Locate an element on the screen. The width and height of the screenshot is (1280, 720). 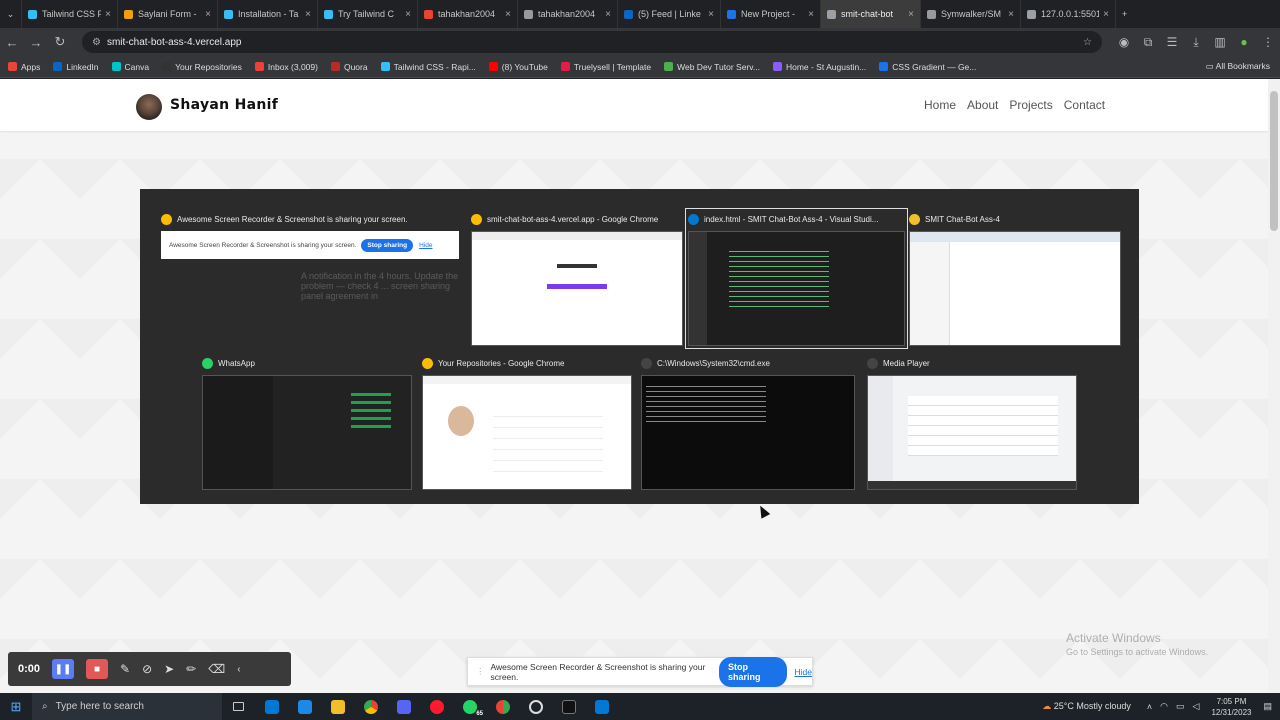
extension-icon: ◉ is located at coordinates (1124, 42).